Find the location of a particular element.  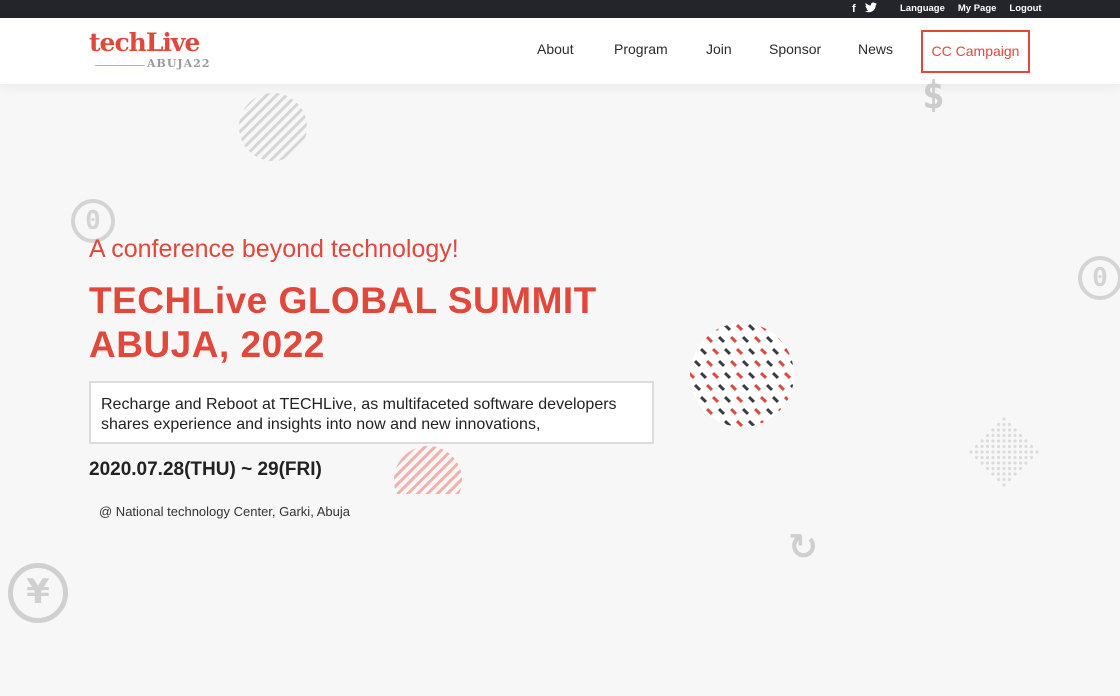

top-utility-bar: f Language My Page Logout is located at coordinates (560, 9).